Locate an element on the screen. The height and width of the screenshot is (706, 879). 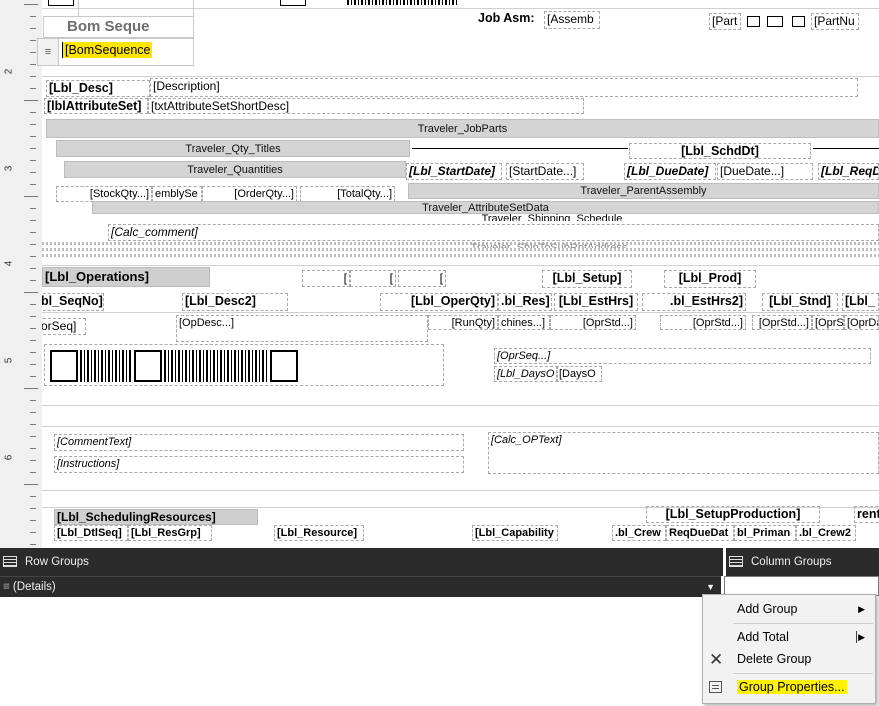
lbl-due-date-field: [Lbl_DueDate] is located at coordinates (670, 171).